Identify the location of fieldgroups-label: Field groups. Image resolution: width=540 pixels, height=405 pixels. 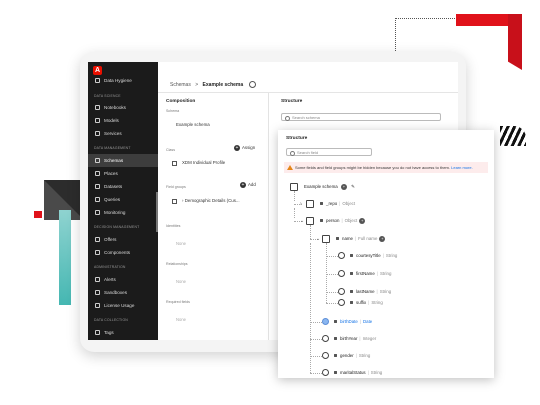
(176, 187).